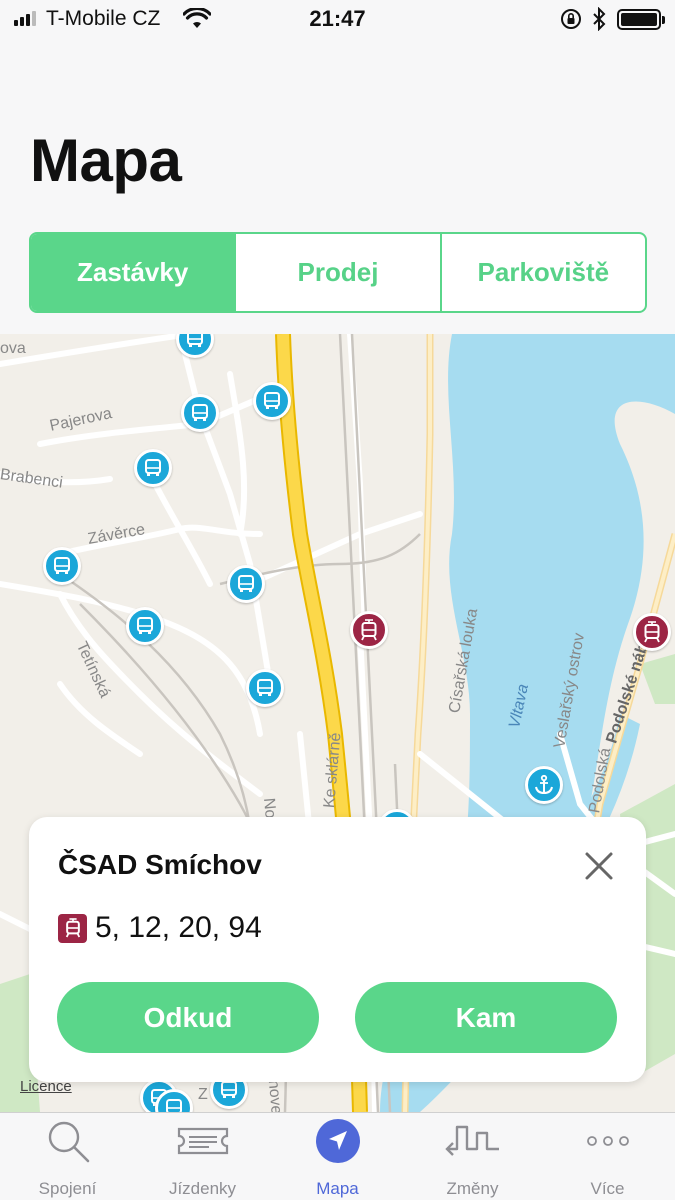 Image resolution: width=675 pixels, height=1200 pixels. What do you see at coordinates (337, 1188) in the screenshot?
I see `tab-label: Mapa` at bounding box center [337, 1188].